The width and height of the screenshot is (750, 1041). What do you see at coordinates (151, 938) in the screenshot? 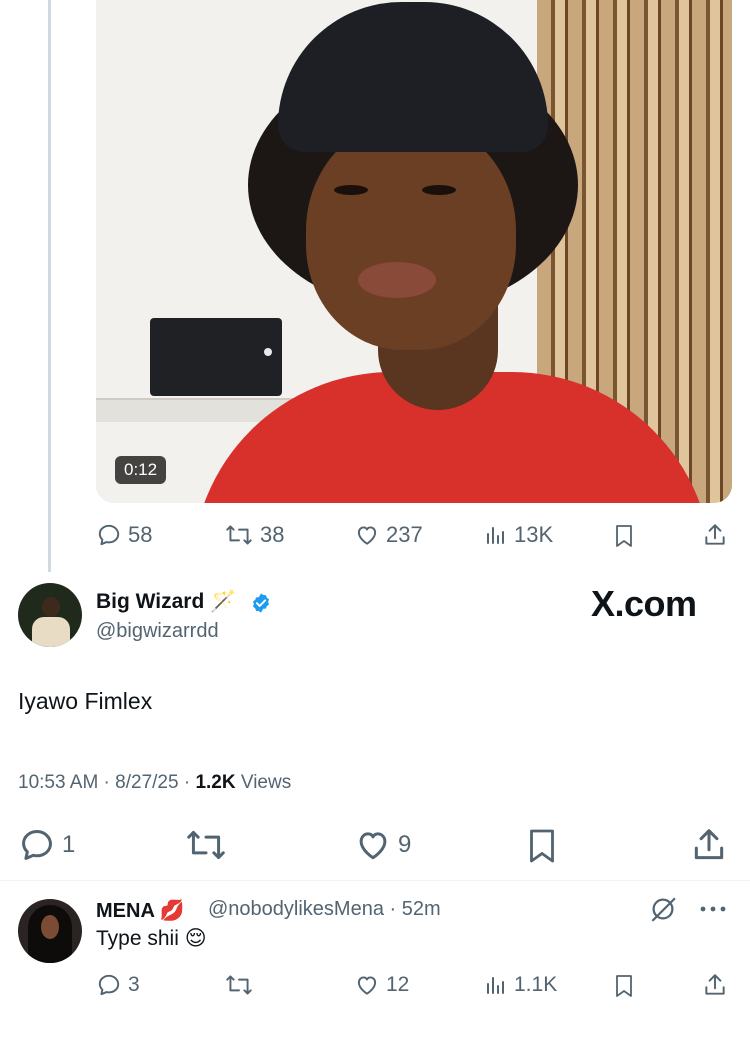
I see `reply-text: Type shii 😌` at bounding box center [151, 938].